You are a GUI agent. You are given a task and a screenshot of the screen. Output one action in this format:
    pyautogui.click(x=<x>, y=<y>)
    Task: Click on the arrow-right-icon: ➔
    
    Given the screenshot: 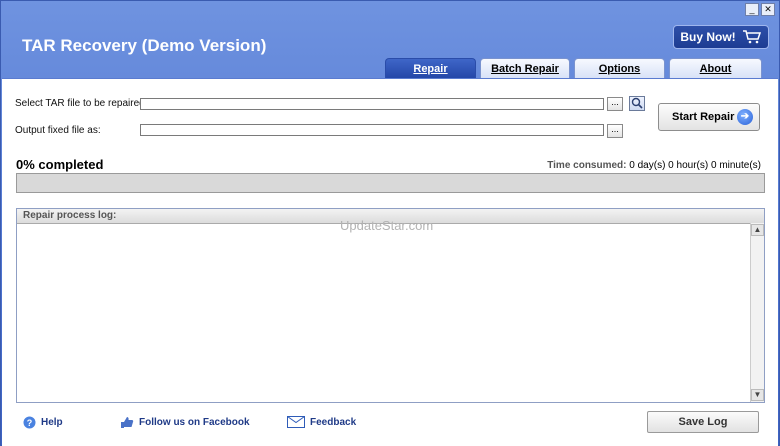 What is the action you would take?
    pyautogui.click(x=745, y=117)
    